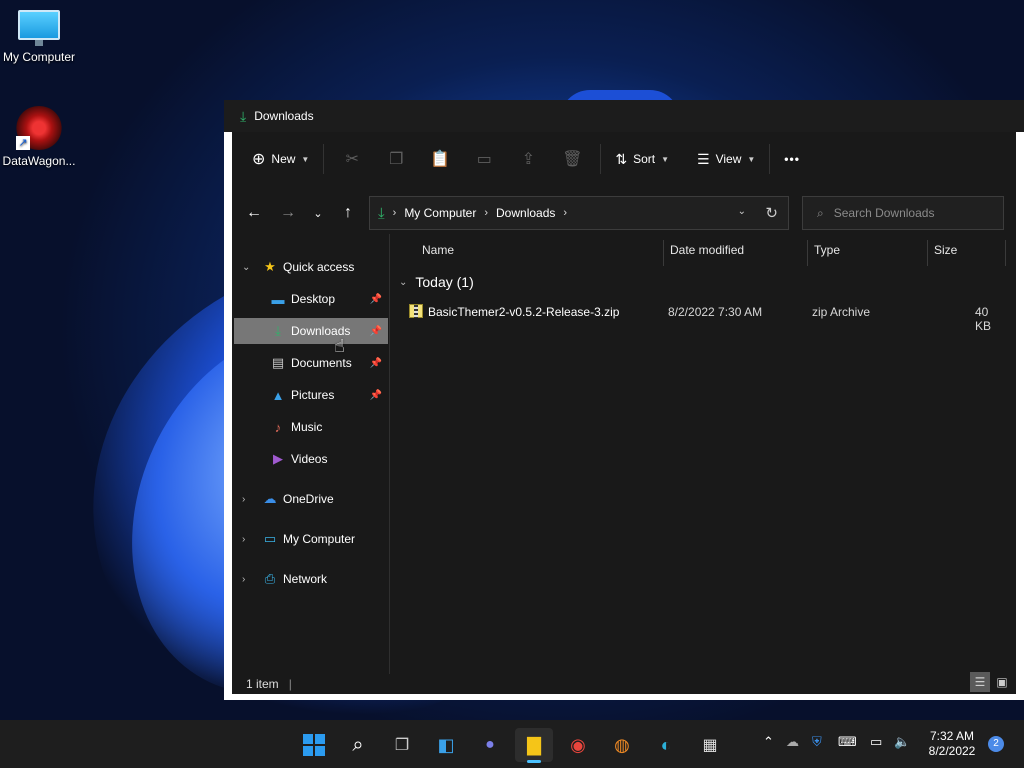  I want to click on edge-icon: ◐, so click(666, 745).